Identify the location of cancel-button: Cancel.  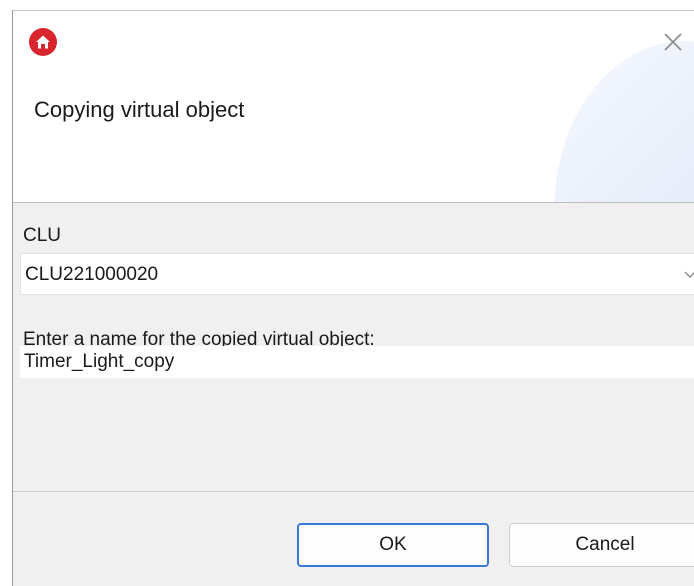
(601, 545).